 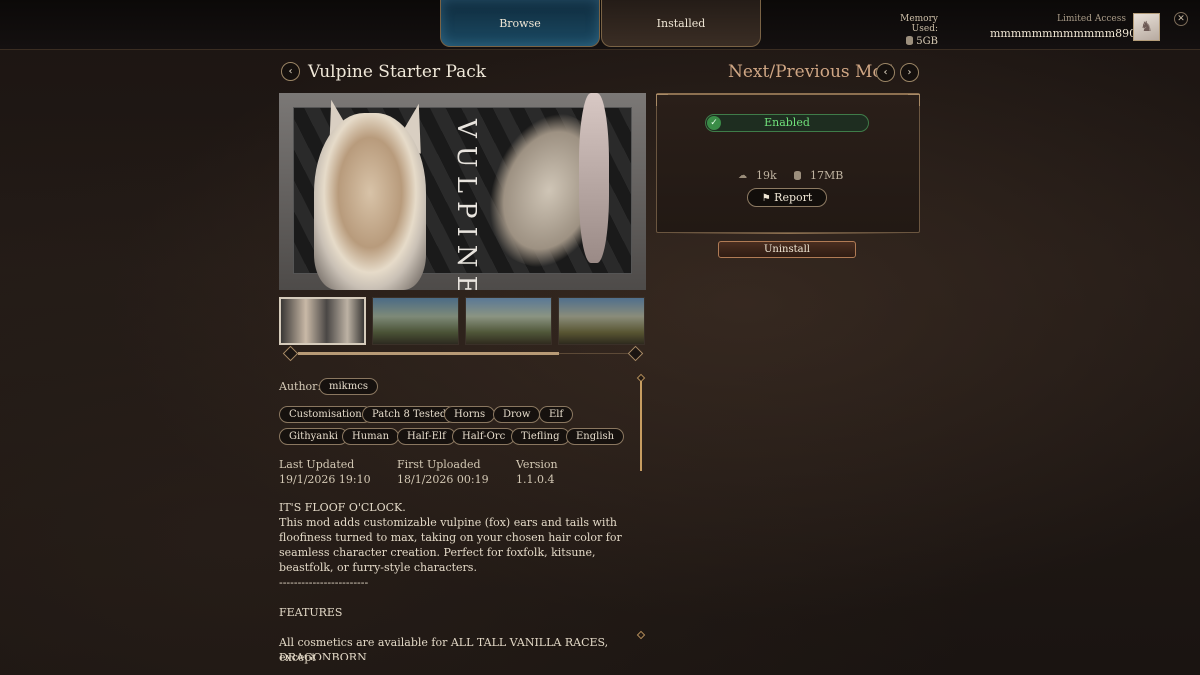 I want to click on version-label: Version, so click(x=537, y=464).